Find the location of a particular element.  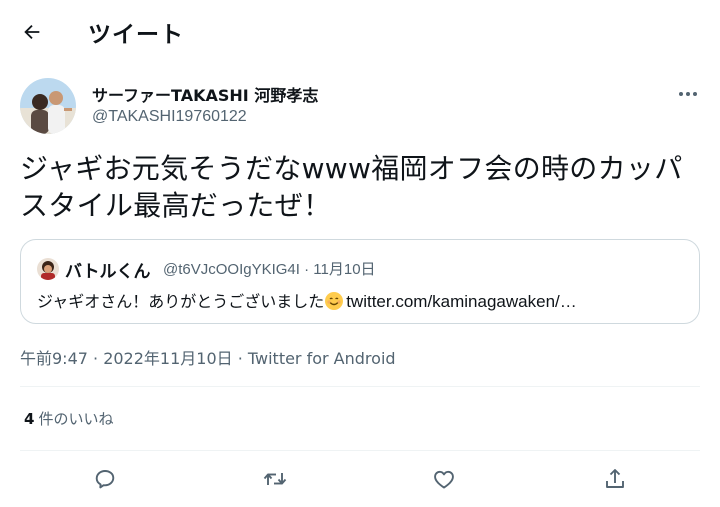

quoted-body: ジャギオさん！ありがとうございました is located at coordinates (181, 301).